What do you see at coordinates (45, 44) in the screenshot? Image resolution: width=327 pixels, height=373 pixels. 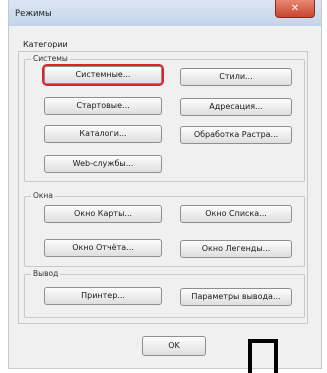 I see `categories-label: Категории` at bounding box center [45, 44].